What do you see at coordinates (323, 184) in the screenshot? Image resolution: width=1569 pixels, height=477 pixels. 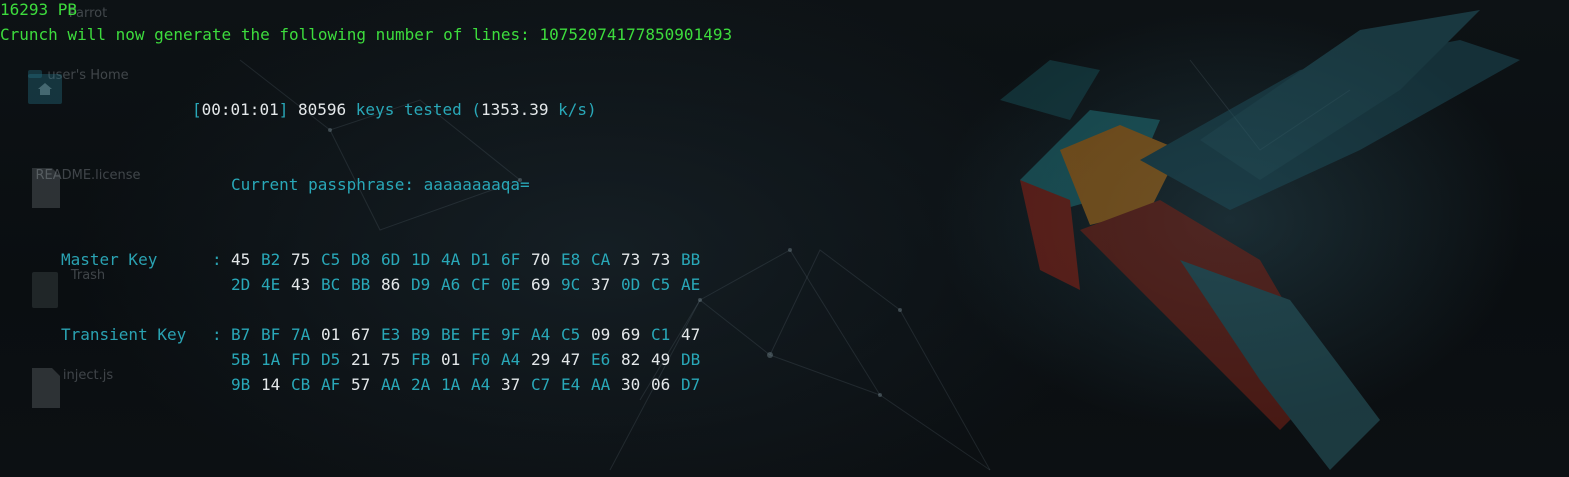 I see `passphrase-label: Current passphrase:` at bounding box center [323, 184].